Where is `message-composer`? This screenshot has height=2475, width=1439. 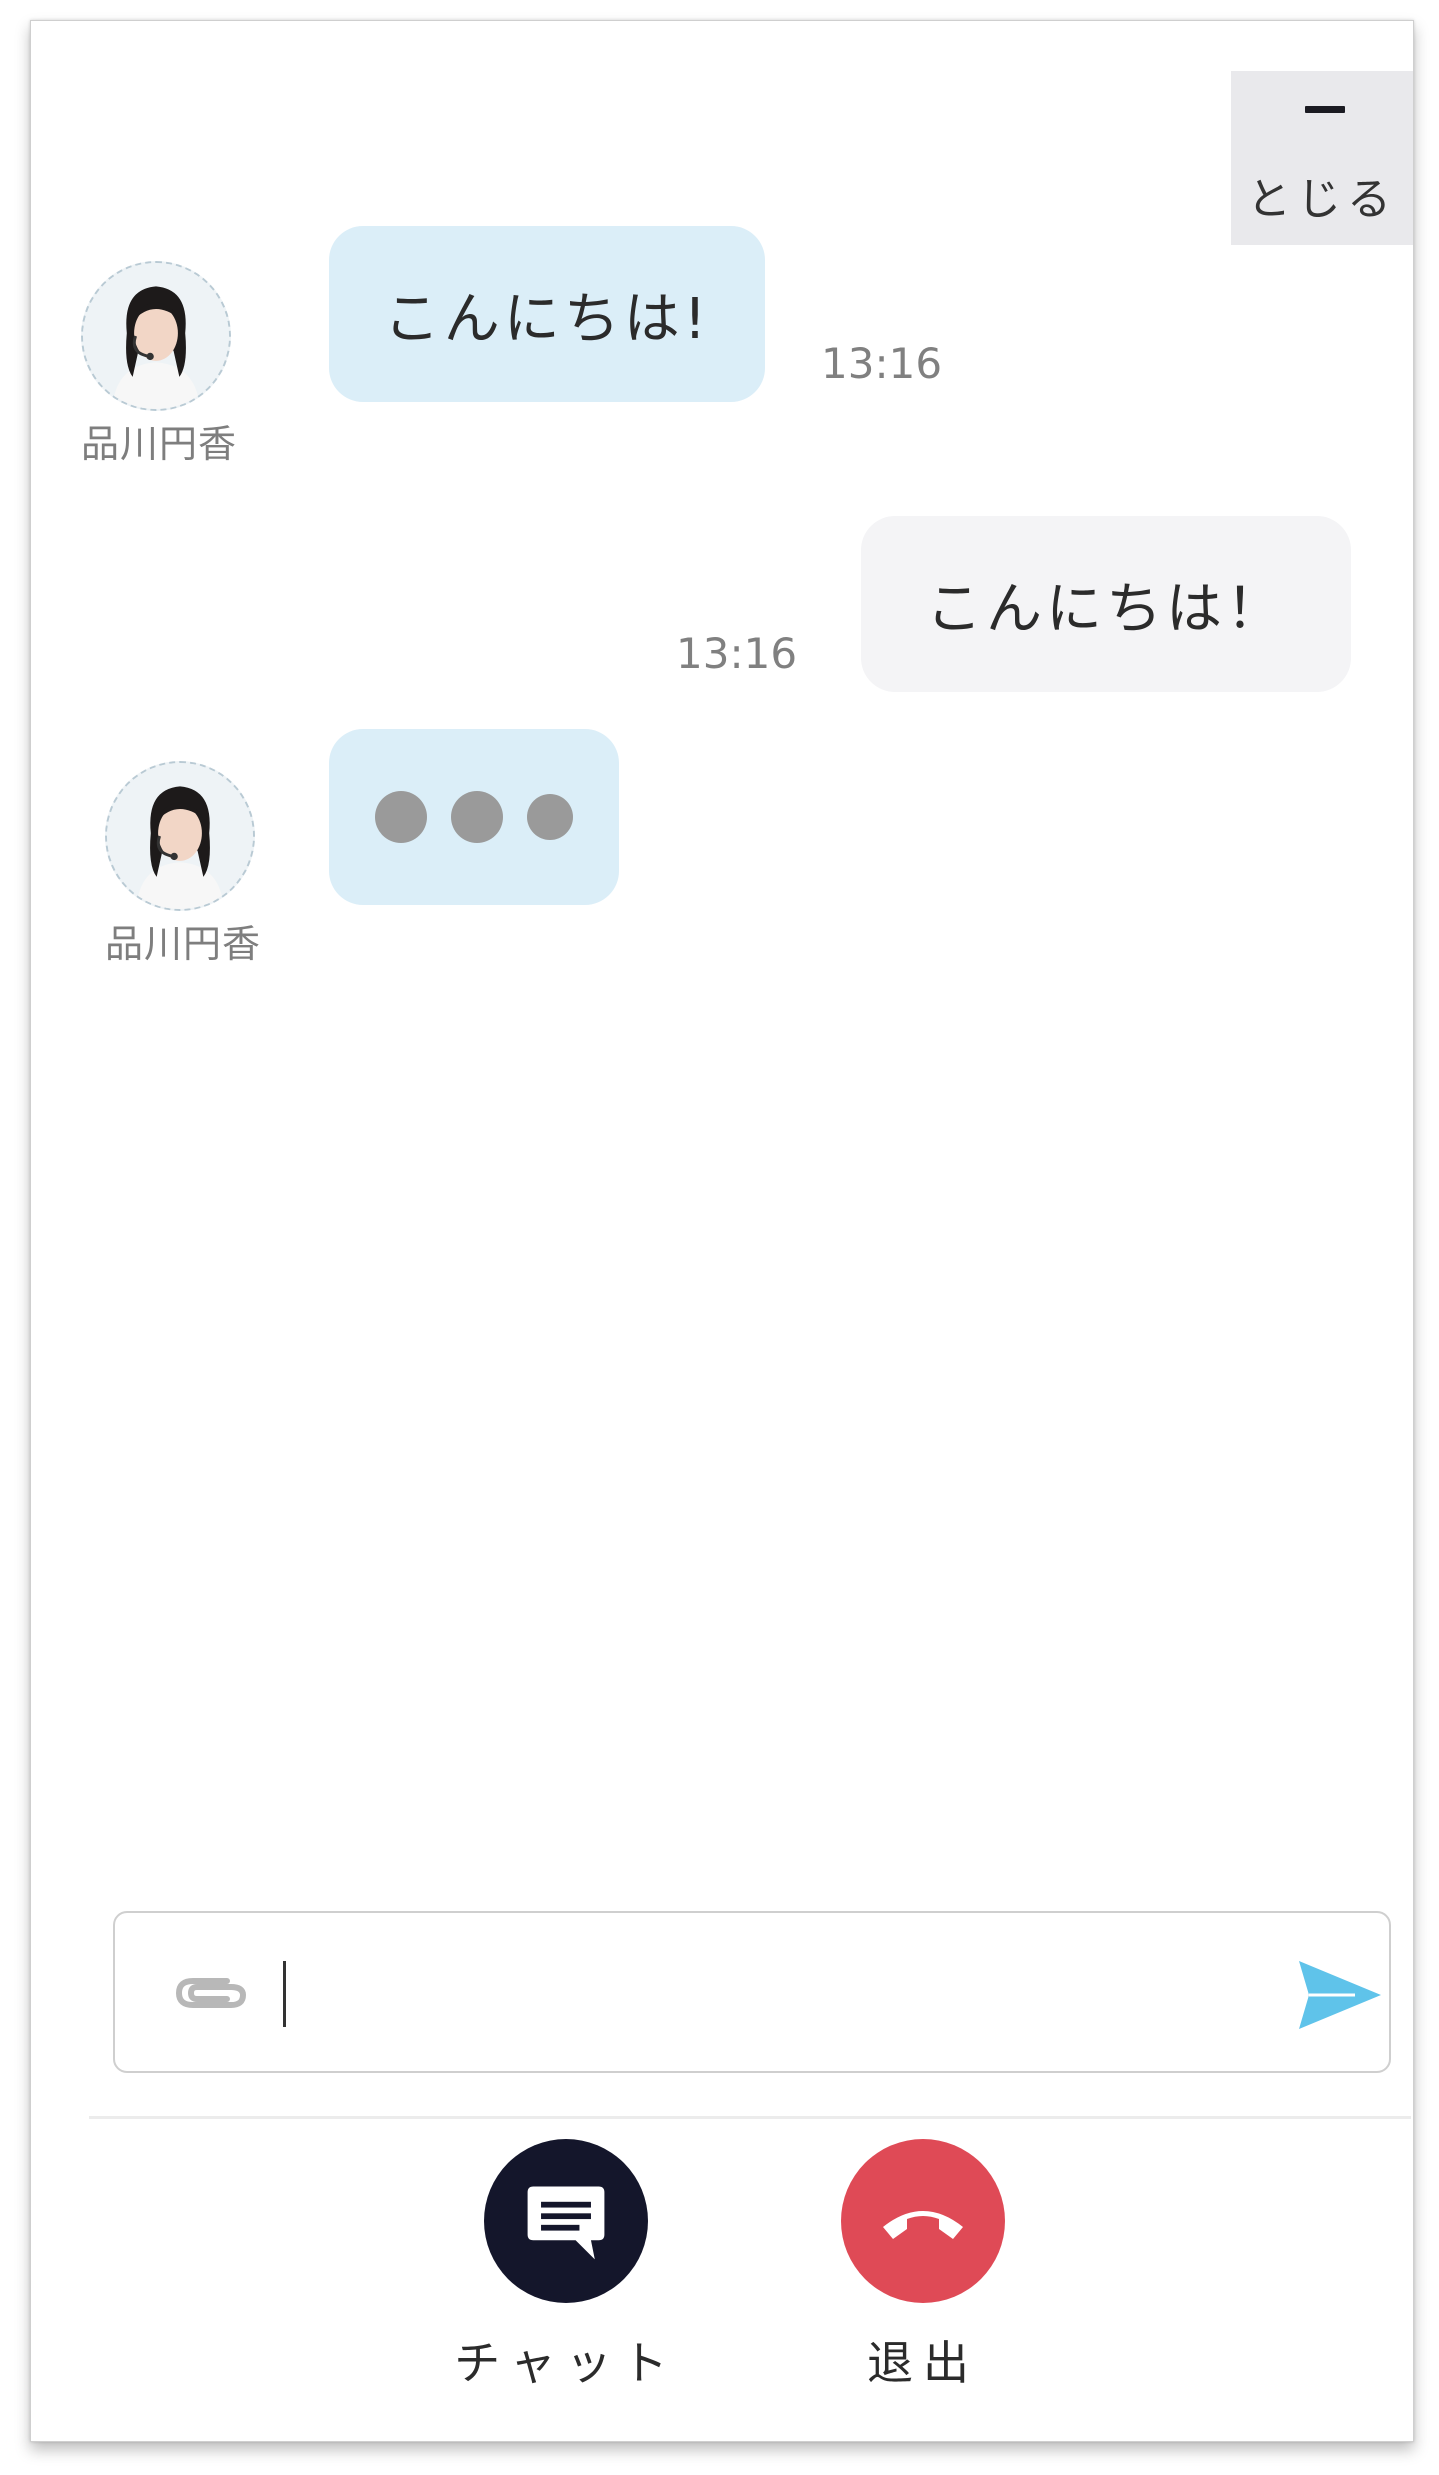 message-composer is located at coordinates (752, 1992).